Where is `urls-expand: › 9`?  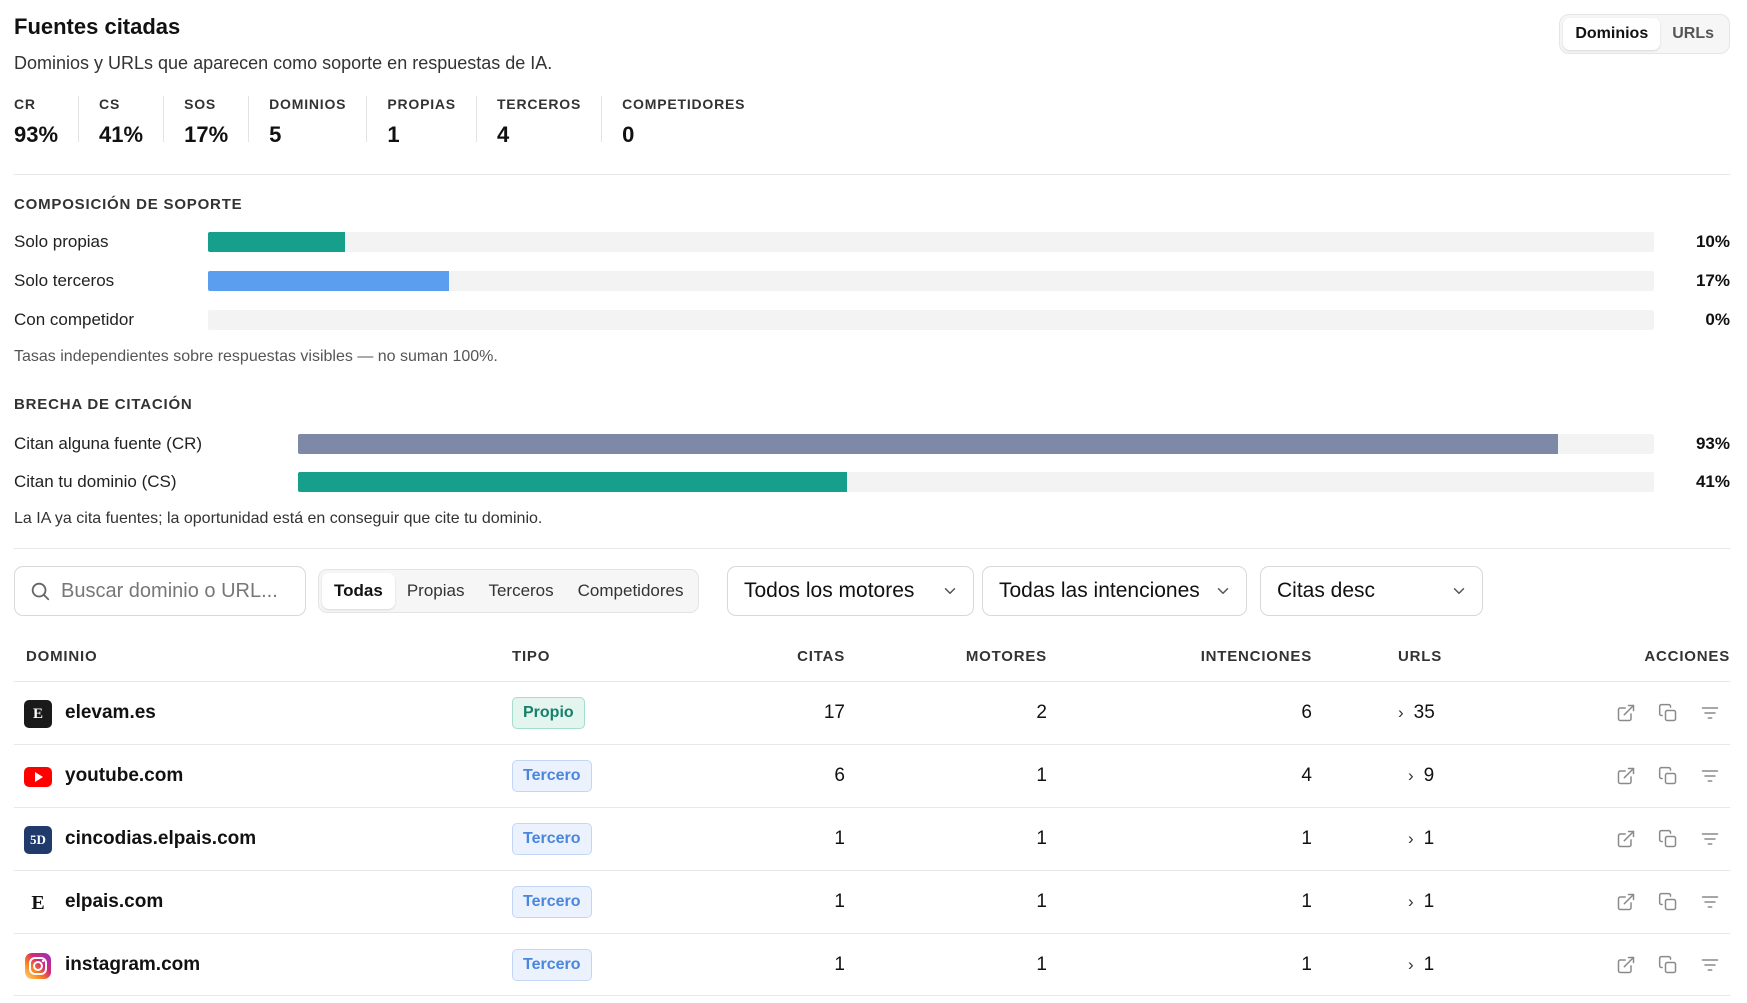
urls-expand: › 9 is located at coordinates (1421, 776).